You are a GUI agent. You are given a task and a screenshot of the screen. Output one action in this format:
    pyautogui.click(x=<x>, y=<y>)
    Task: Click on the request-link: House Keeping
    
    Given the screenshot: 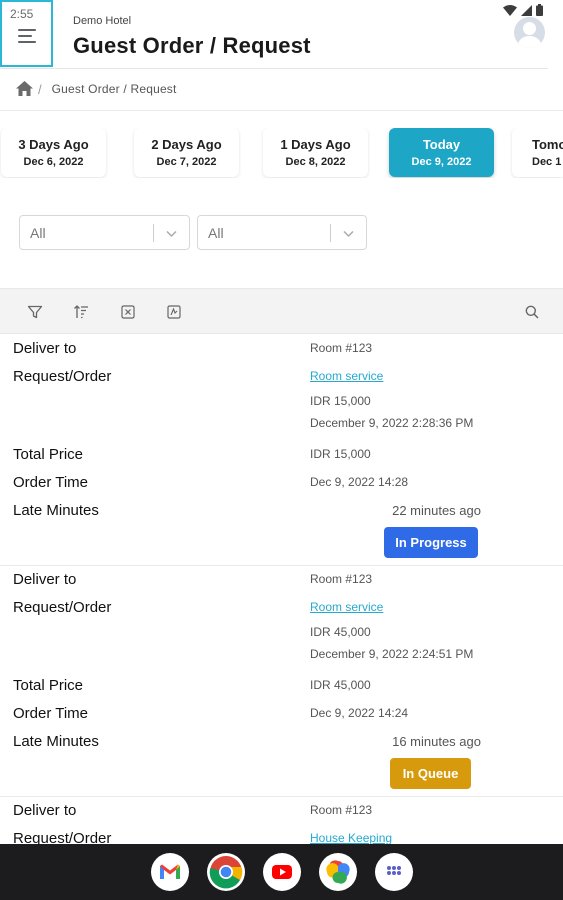 What is the action you would take?
    pyautogui.click(x=351, y=838)
    